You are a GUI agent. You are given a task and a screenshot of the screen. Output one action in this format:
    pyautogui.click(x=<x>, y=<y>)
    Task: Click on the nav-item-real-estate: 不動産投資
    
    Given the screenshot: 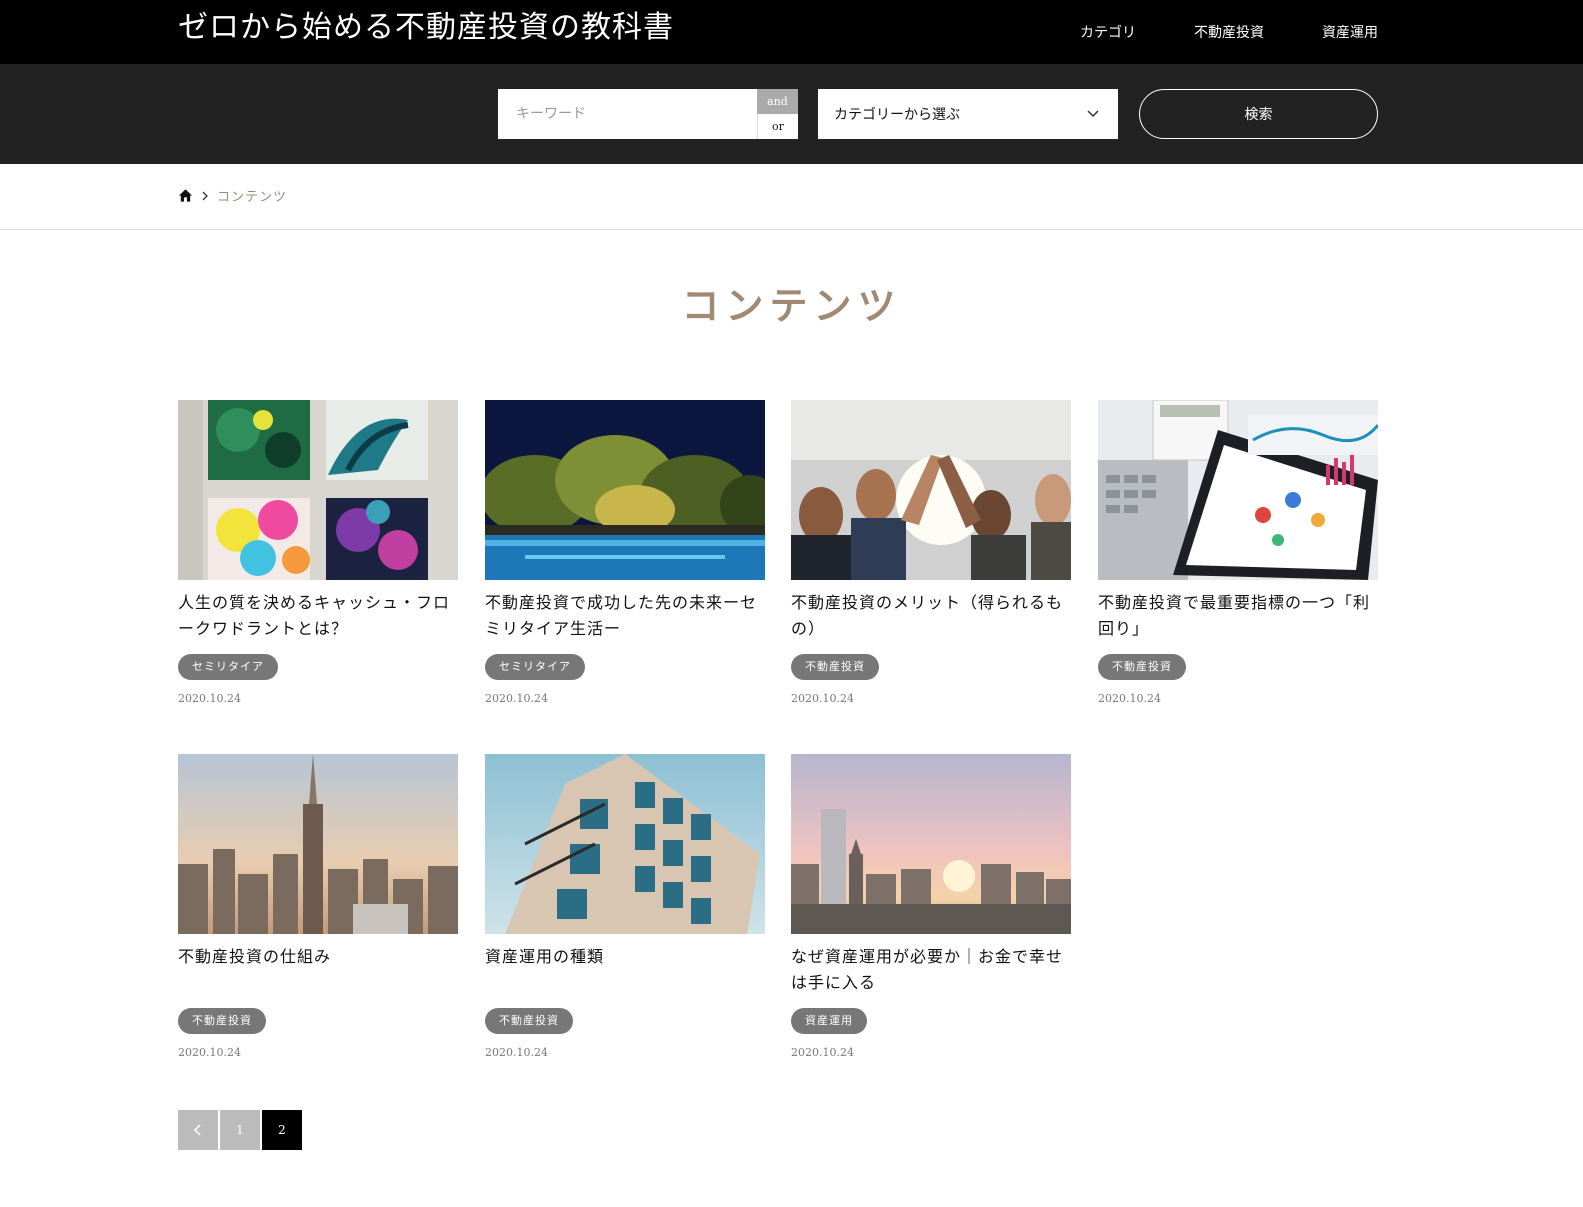 What is the action you would take?
    pyautogui.click(x=1229, y=32)
    